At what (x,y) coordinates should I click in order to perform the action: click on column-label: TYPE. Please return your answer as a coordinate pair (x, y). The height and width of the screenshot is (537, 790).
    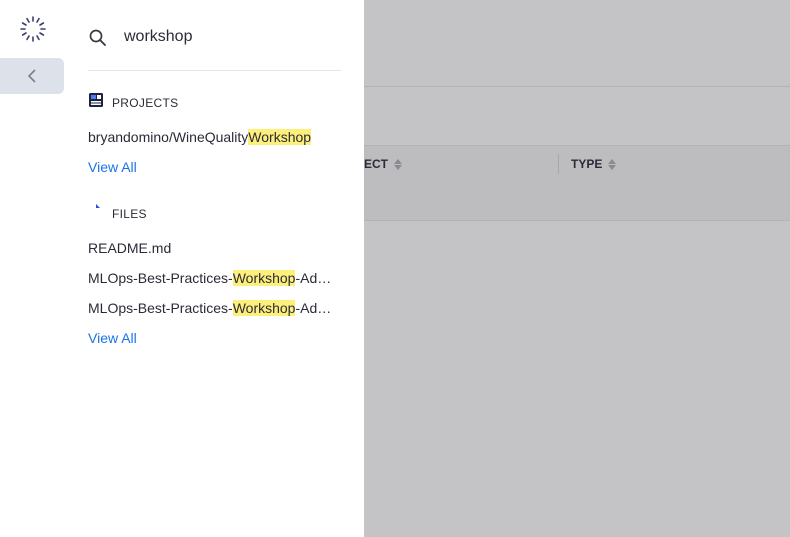
    Looking at the image, I should click on (587, 164).